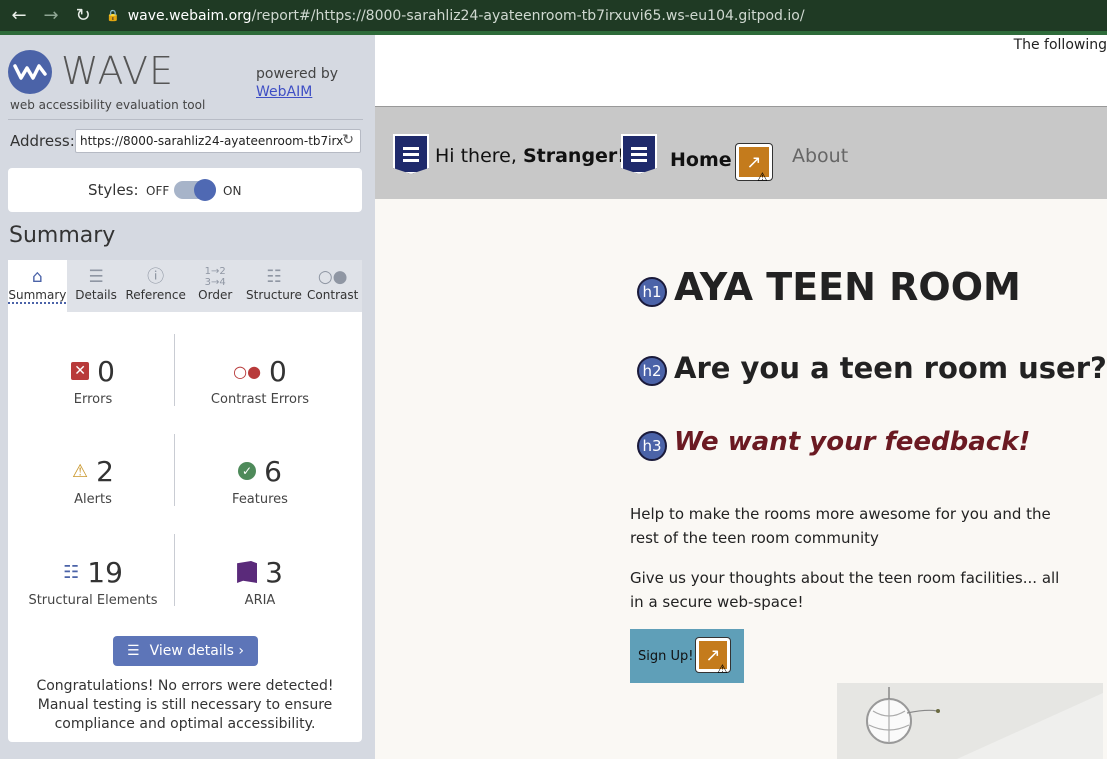  What do you see at coordinates (62, 235) in the screenshot?
I see `summary-heading: Summary` at bounding box center [62, 235].